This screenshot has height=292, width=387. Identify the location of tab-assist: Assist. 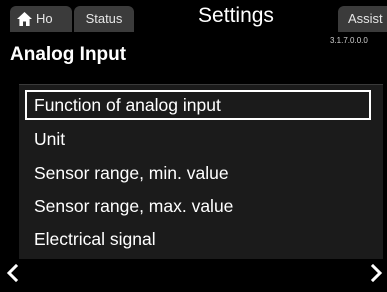
(362, 19).